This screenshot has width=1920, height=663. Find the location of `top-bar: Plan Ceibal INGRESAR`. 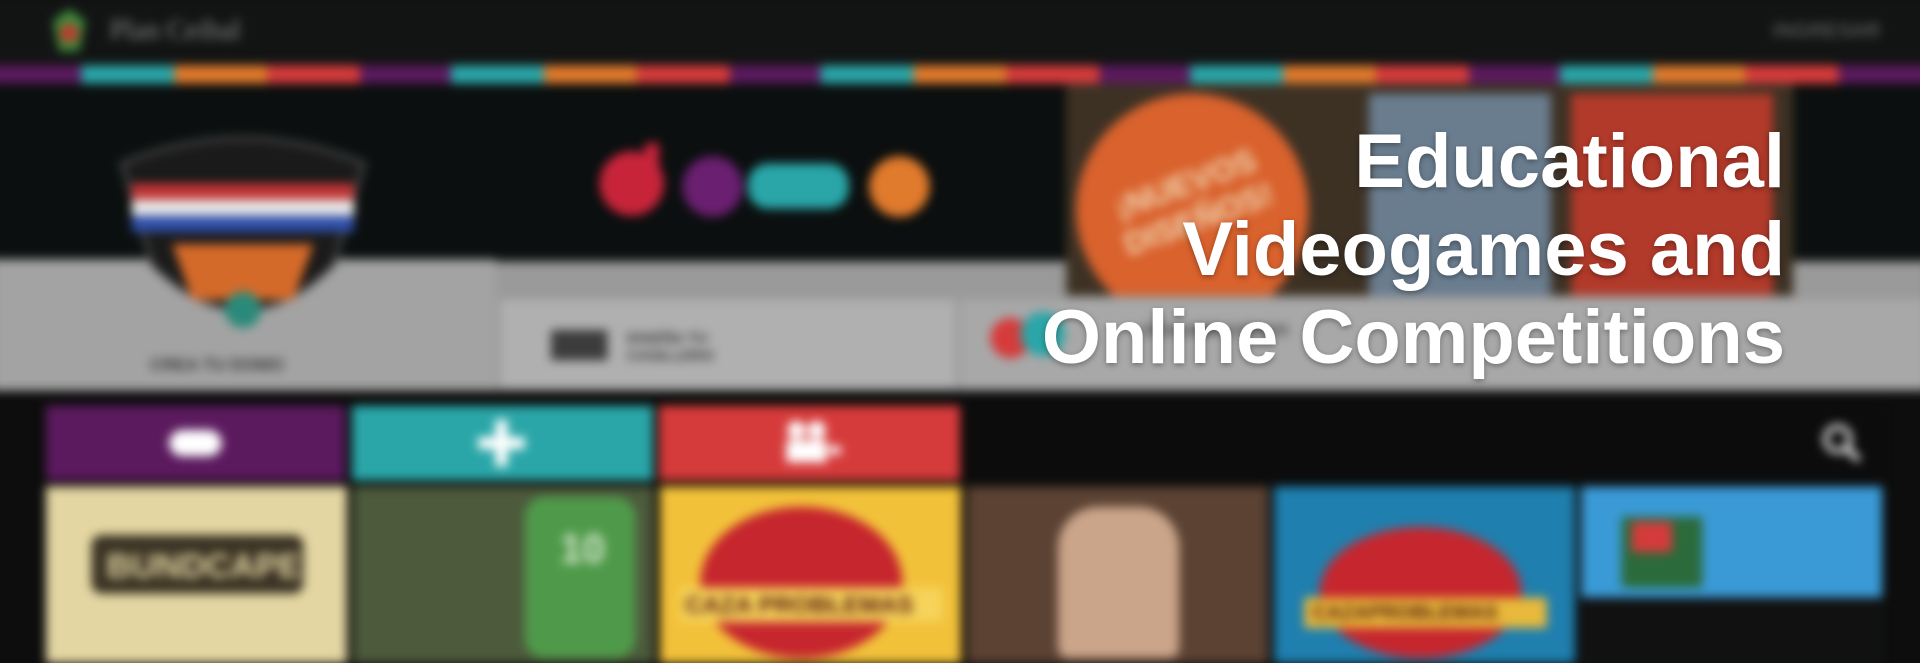

top-bar: Plan Ceibal INGRESAR is located at coordinates (960, 33).